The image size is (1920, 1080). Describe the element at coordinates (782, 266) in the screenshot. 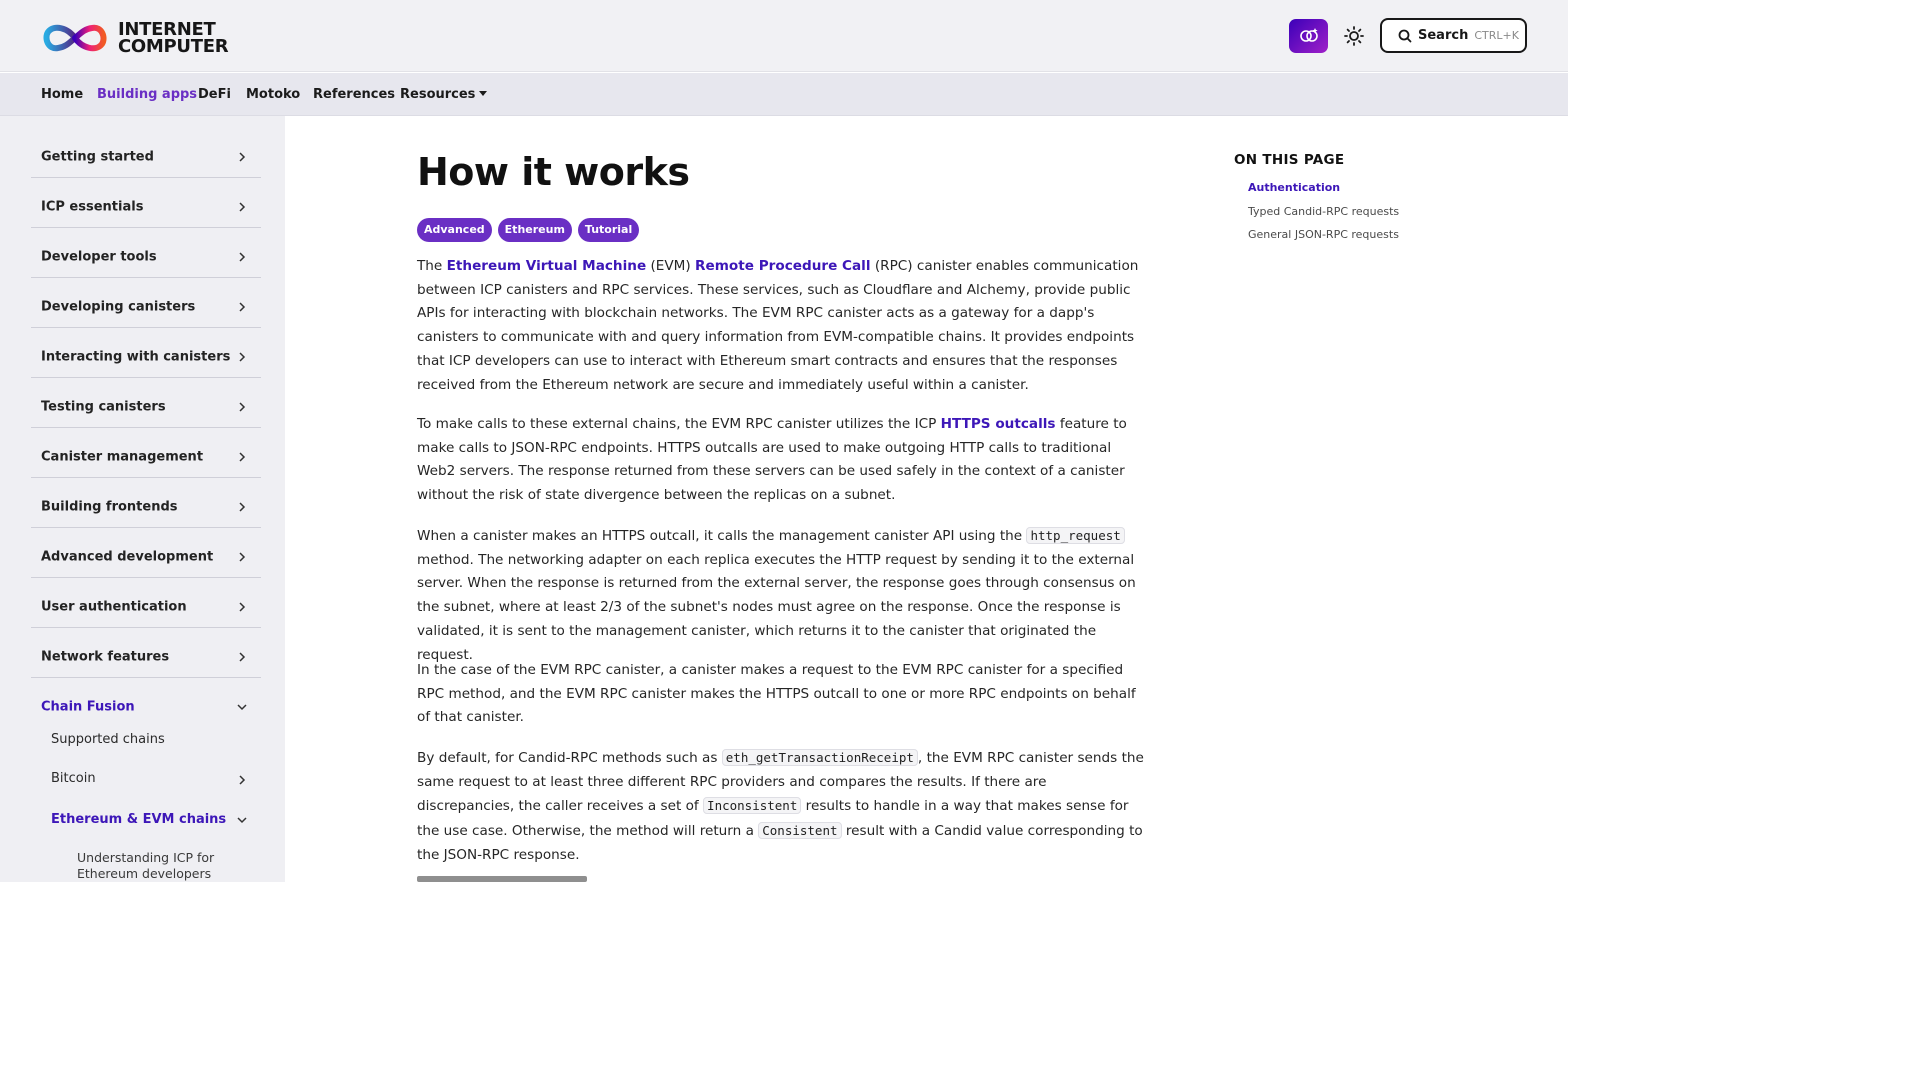

I see `link-remote-procedure-call: Remote Procedure Call` at that location.